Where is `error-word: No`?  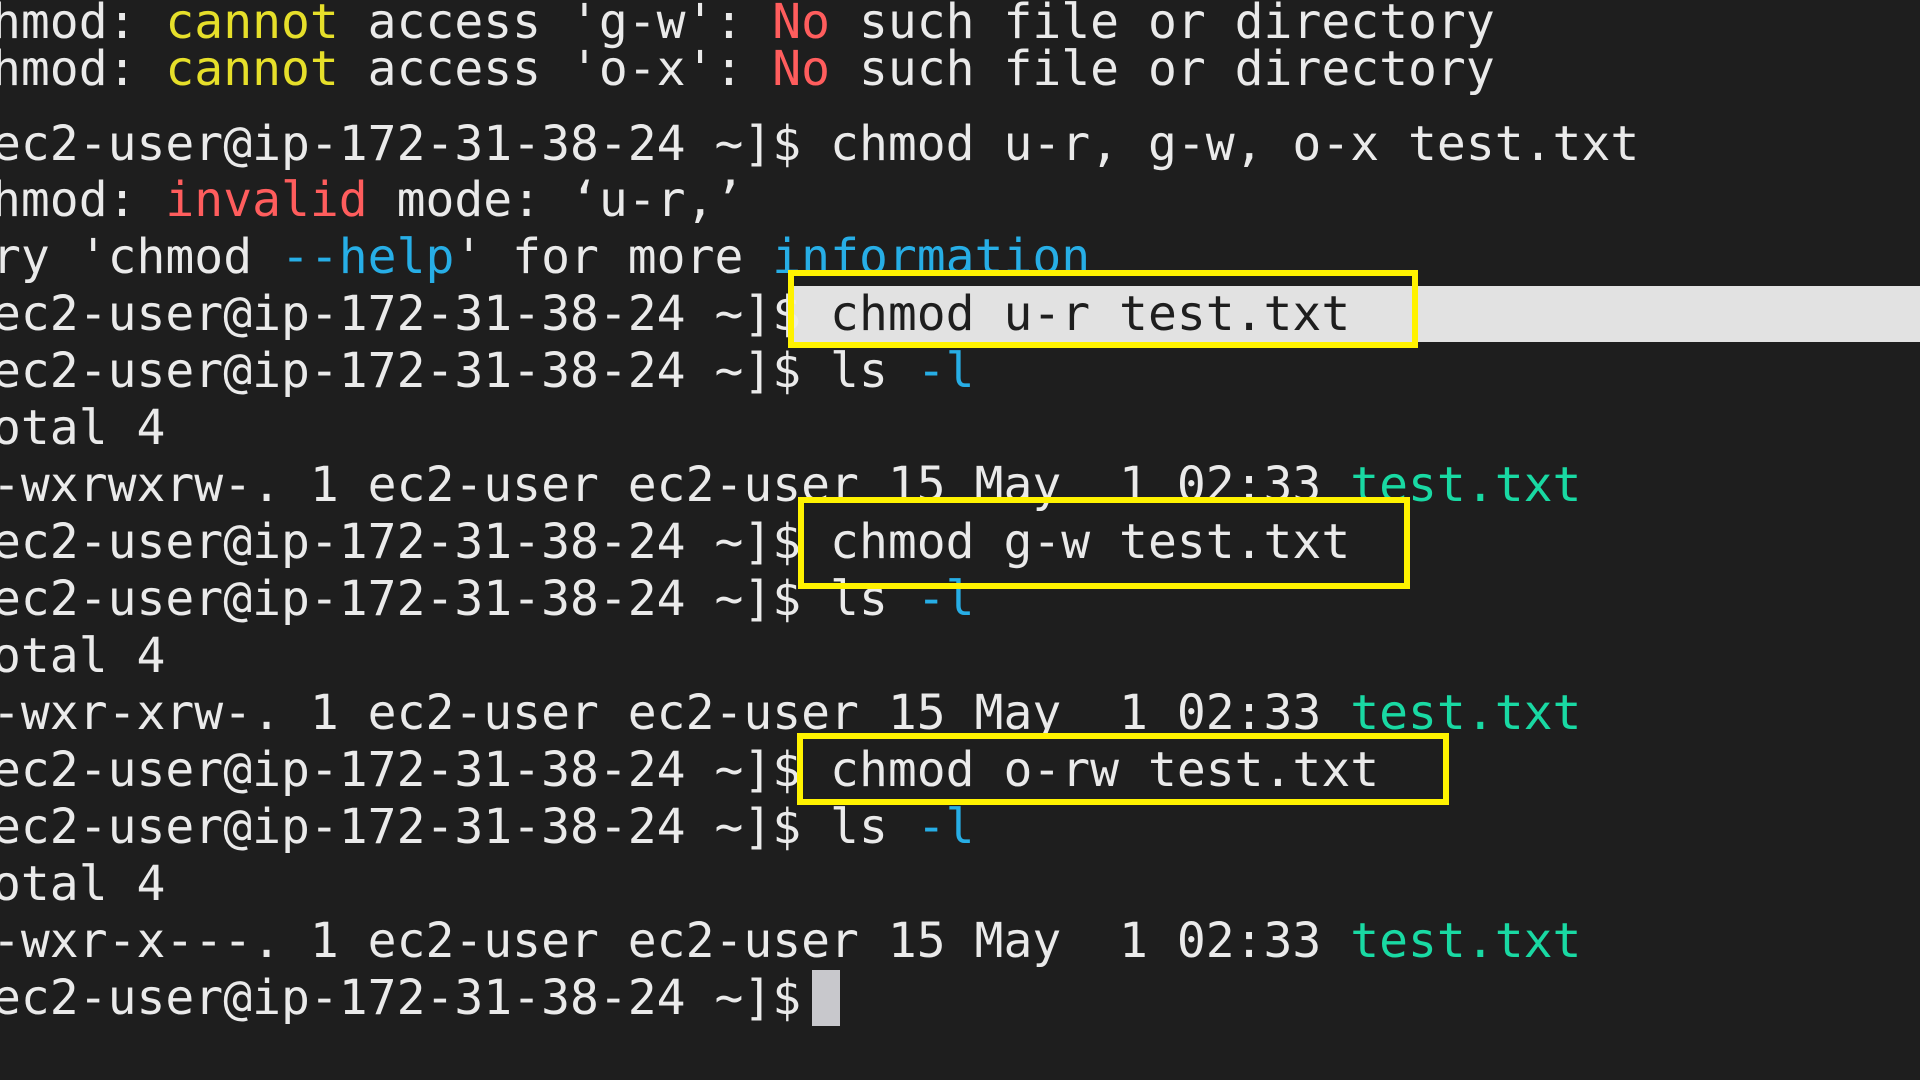 error-word: No is located at coordinates (801, 69).